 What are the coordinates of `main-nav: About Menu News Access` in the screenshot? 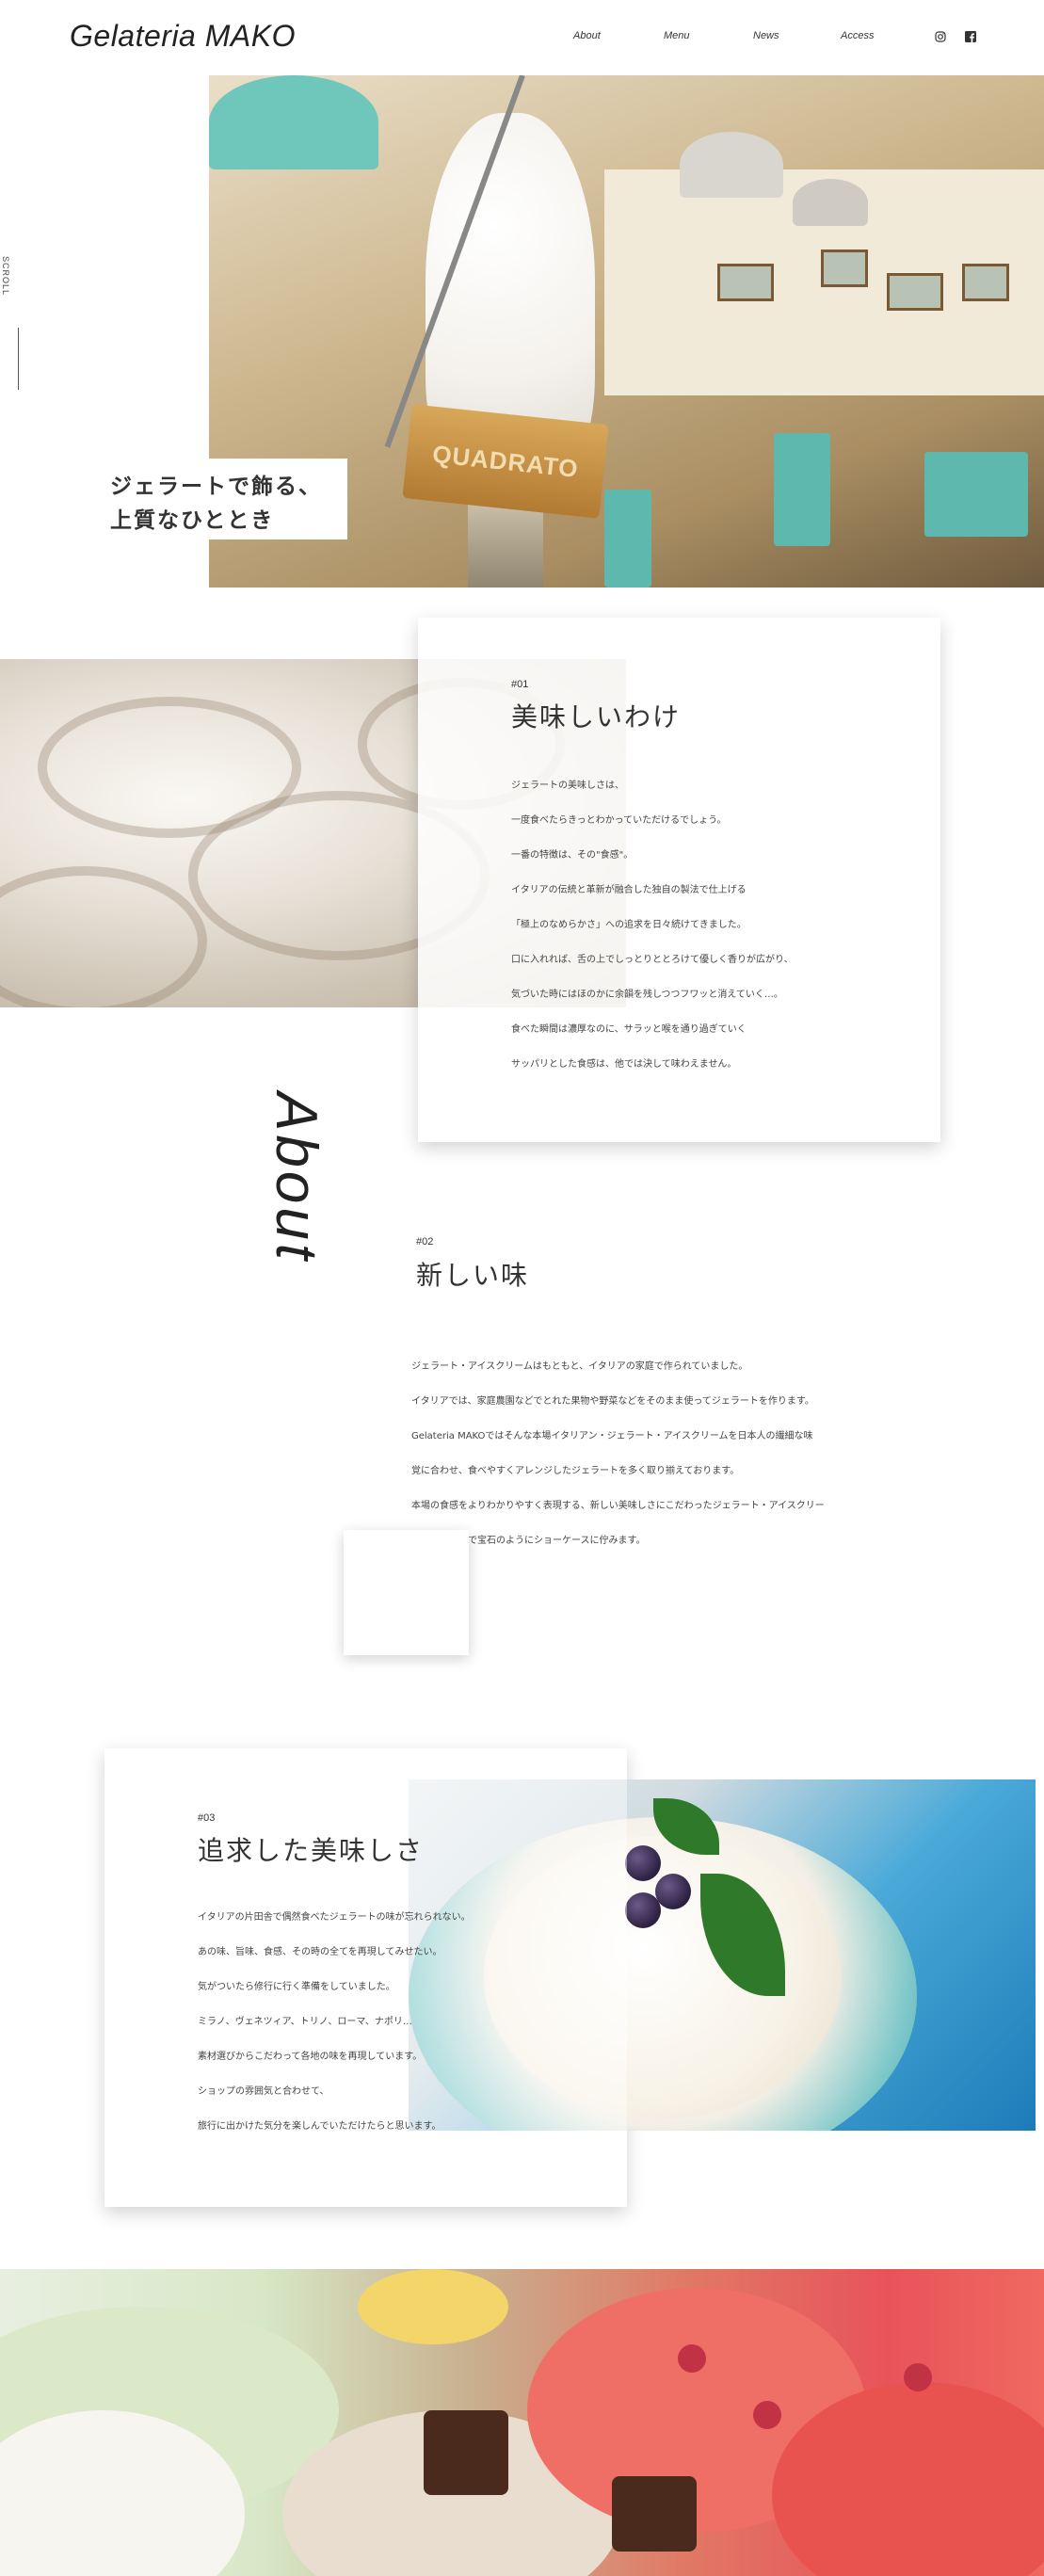 It's located at (522, 37).